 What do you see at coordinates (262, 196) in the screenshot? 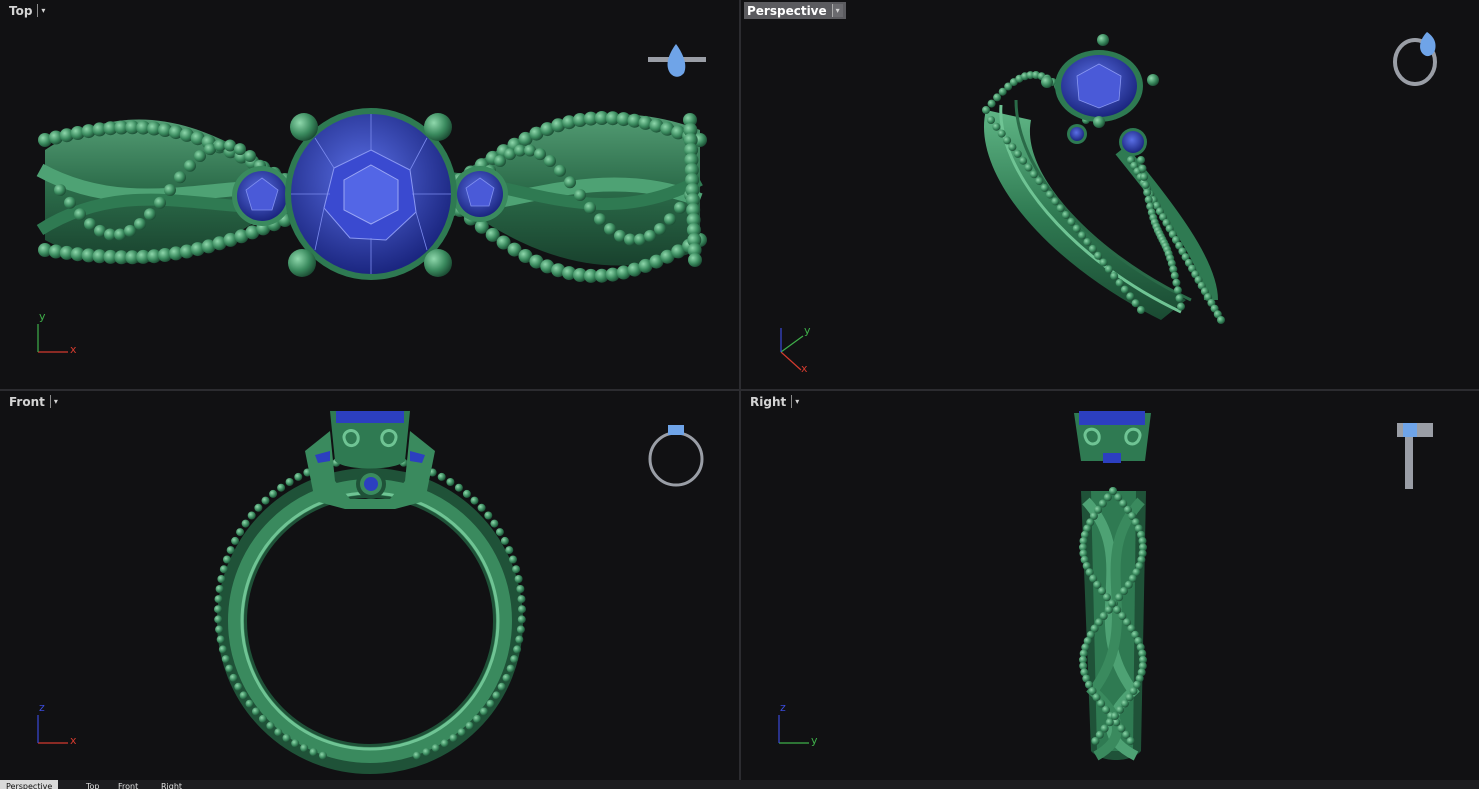
I see `top-side-stone-left` at bounding box center [262, 196].